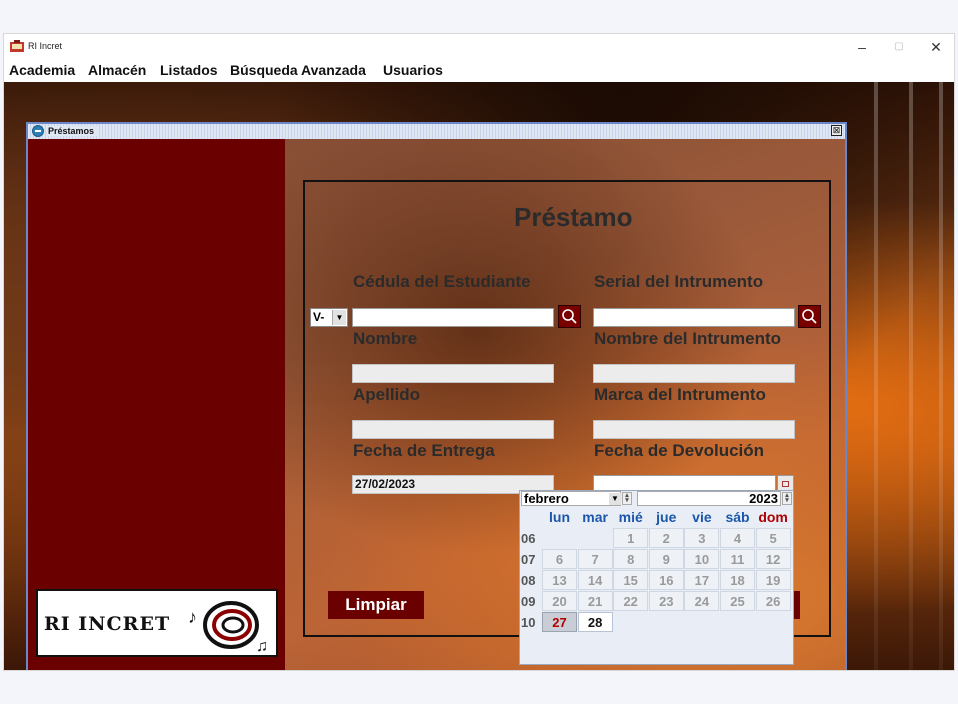 The image size is (958, 704). Describe the element at coordinates (631, 559) in the screenshot. I see `calendar-day: 8` at that location.